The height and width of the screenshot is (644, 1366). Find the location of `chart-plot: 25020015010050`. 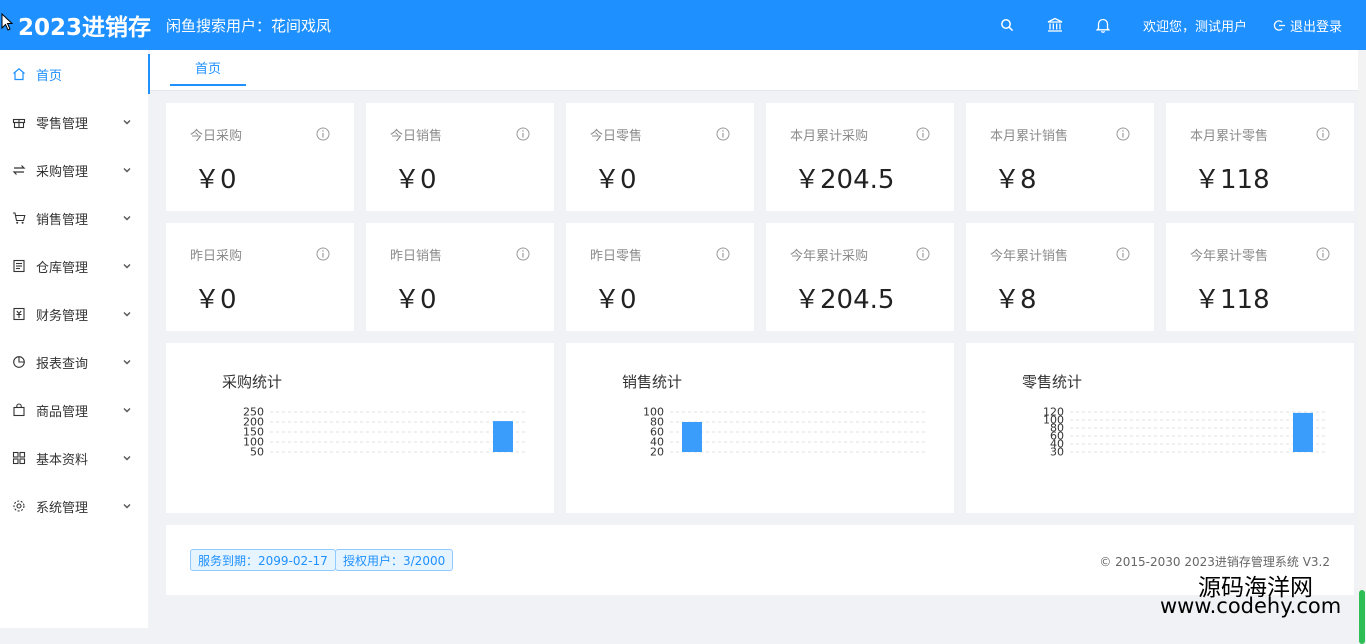

chart-plot: 25020015010050 is located at coordinates (384, 432).